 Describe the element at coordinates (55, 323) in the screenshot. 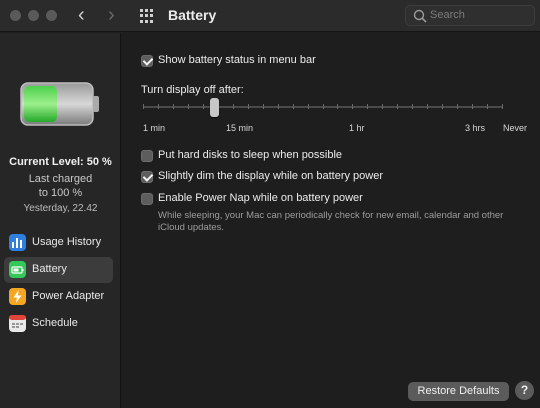

I see `sidebar-item-label: Schedule` at that location.